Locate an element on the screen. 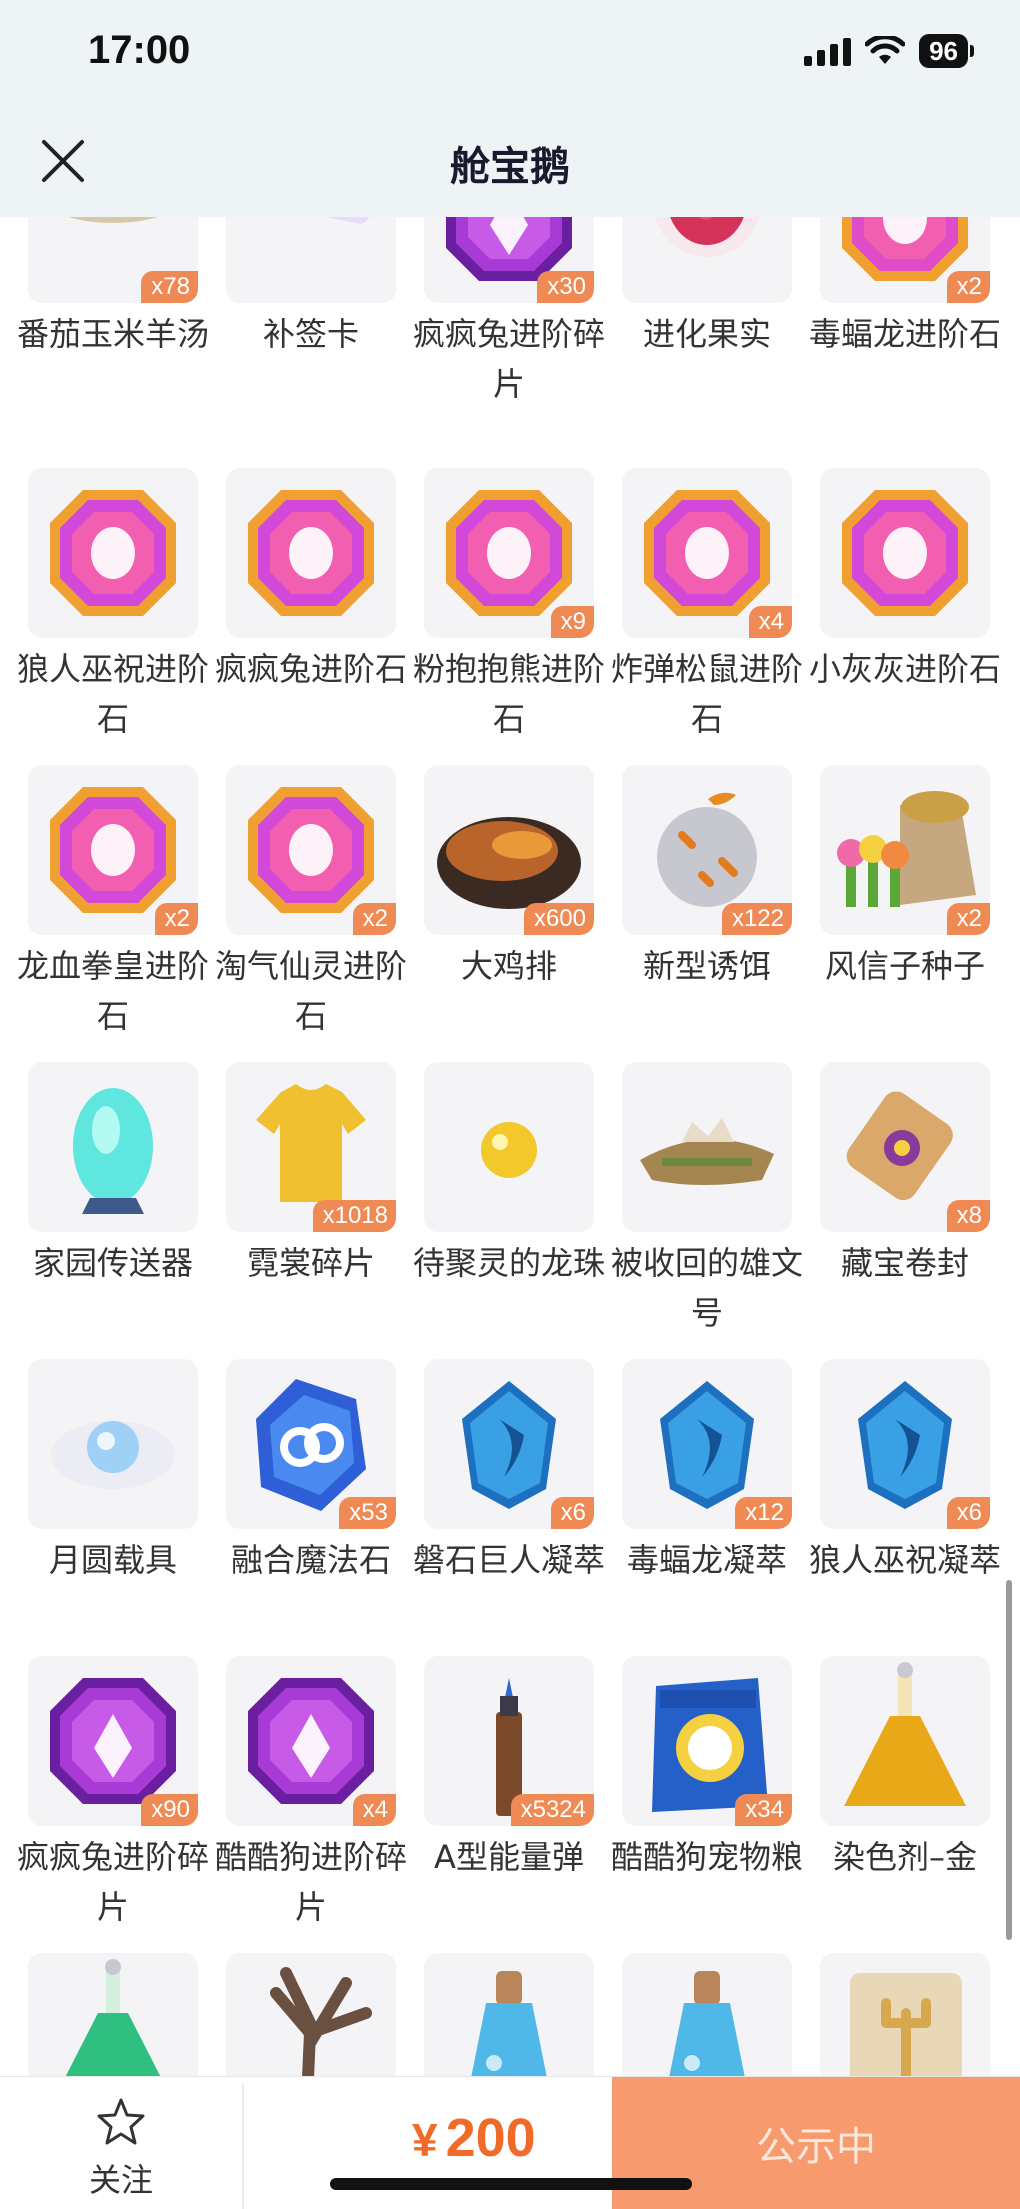 The width and height of the screenshot is (1020, 2209). battery-indicator: 96 is located at coordinates (946, 51).